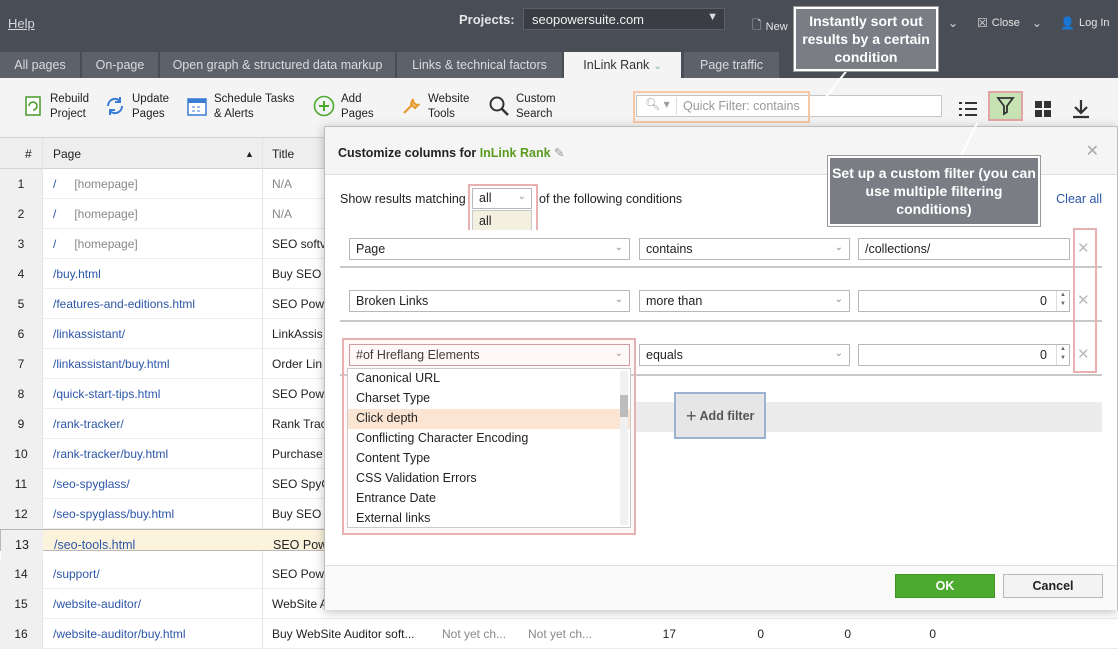  Describe the element at coordinates (489, 419) in the screenshot. I see `field-option: Click depth` at that location.